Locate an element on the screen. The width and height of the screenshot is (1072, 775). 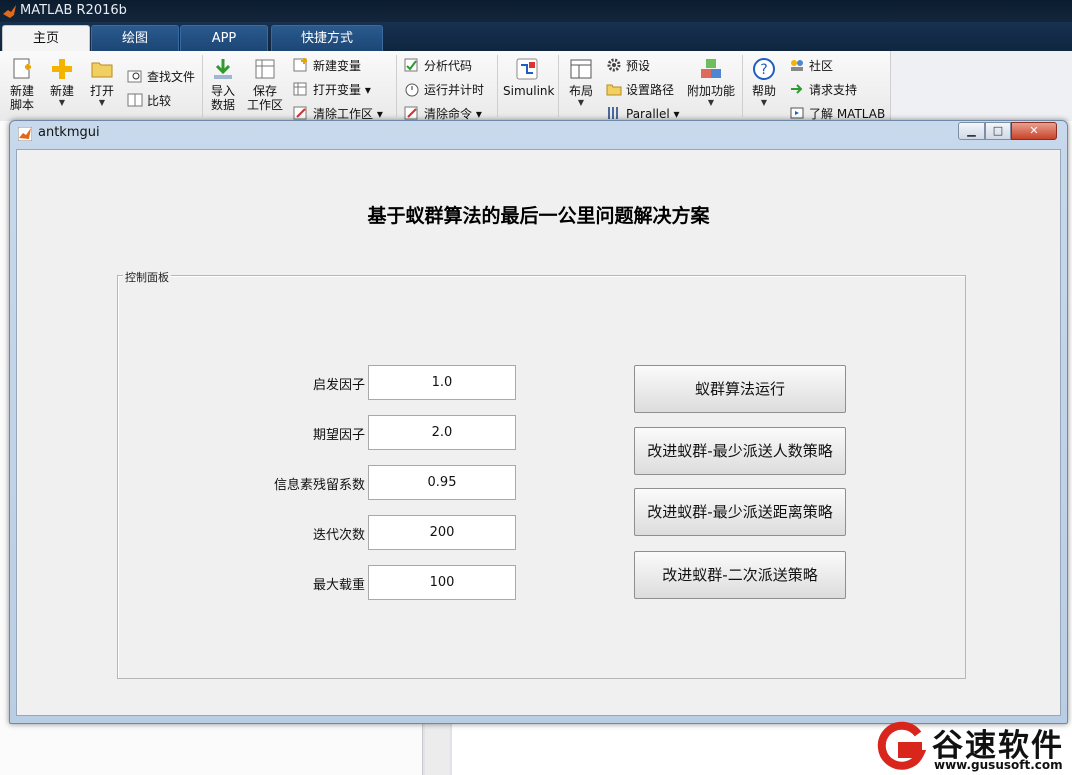
set-path-button: 设置路径 is located at coordinates (640, 90).